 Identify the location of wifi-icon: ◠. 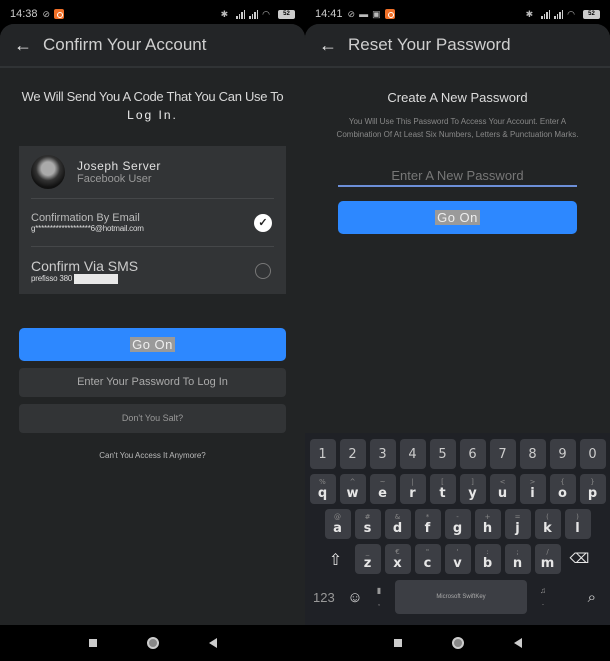
(571, 13).